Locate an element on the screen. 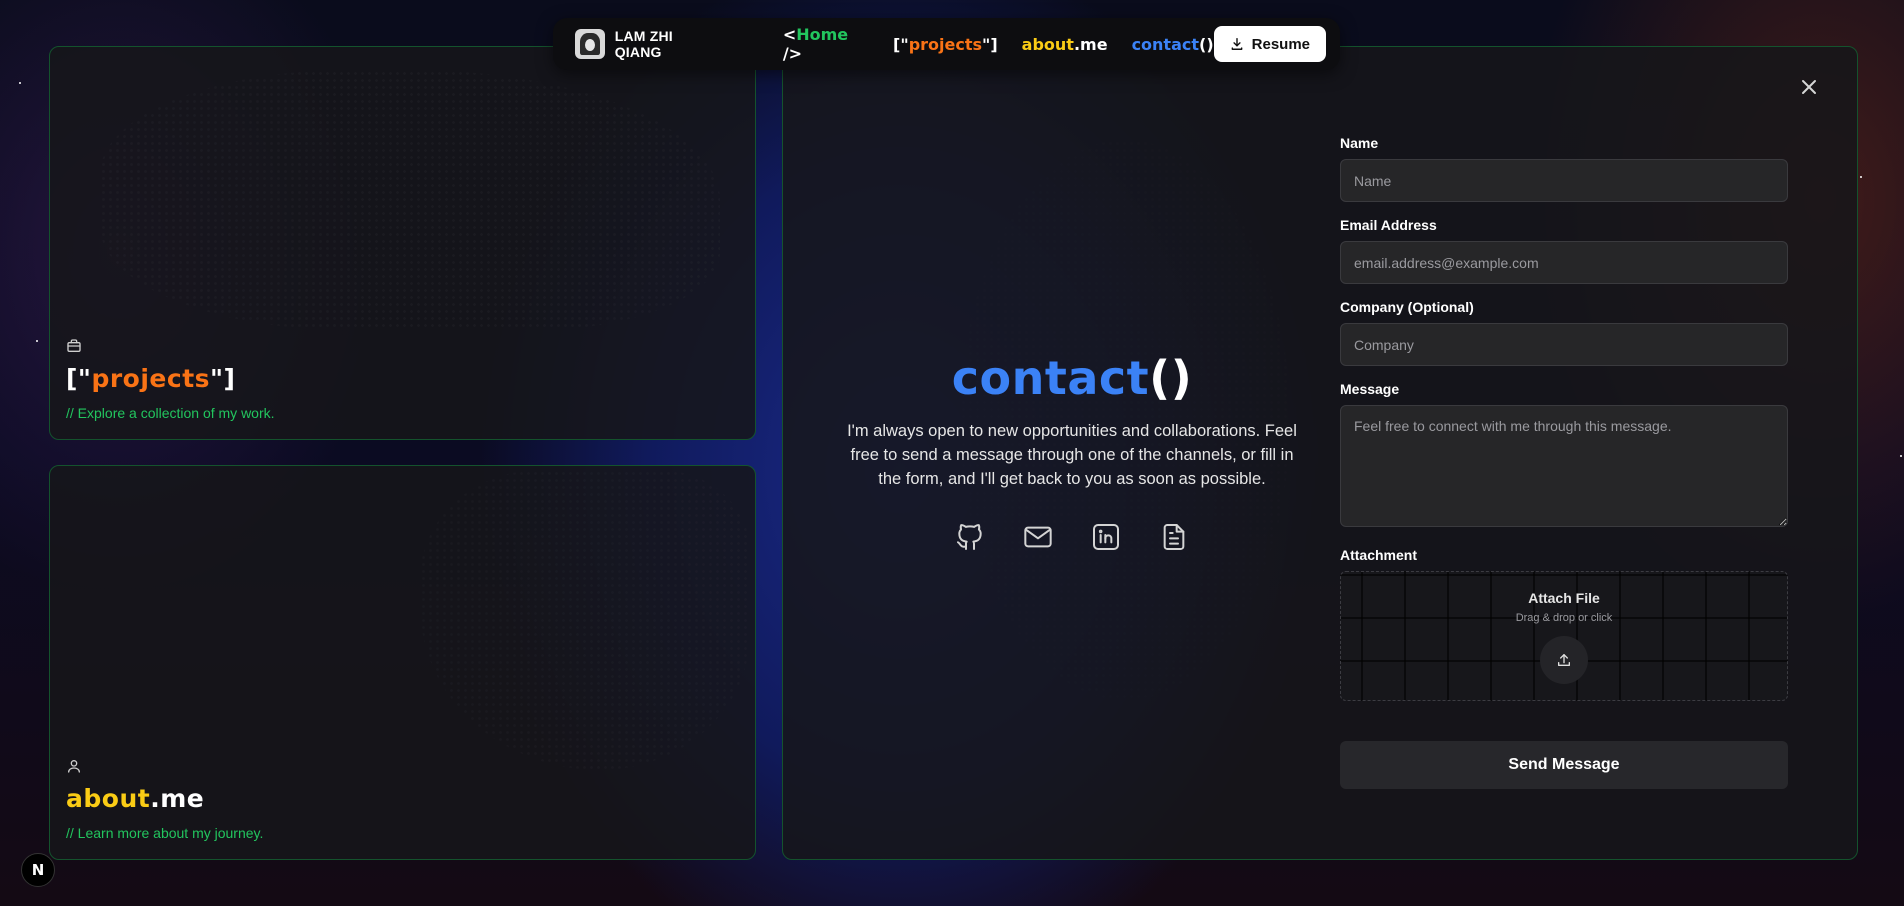  about-title: about.me is located at coordinates (135, 798).